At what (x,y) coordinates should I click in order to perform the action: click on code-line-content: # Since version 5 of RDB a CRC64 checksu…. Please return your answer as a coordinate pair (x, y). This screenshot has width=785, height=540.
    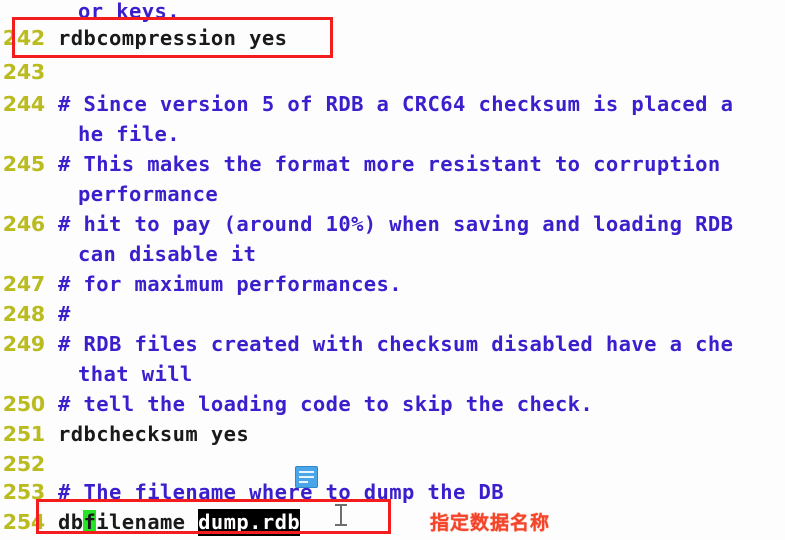
    Looking at the image, I should click on (390, 104).